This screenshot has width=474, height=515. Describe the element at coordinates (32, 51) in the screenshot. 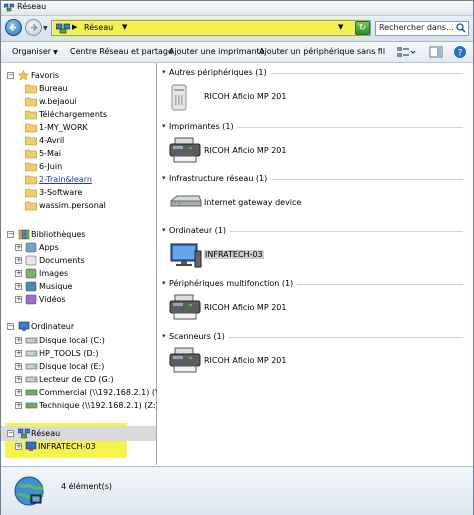

I see `organize-label: Organiser` at that location.